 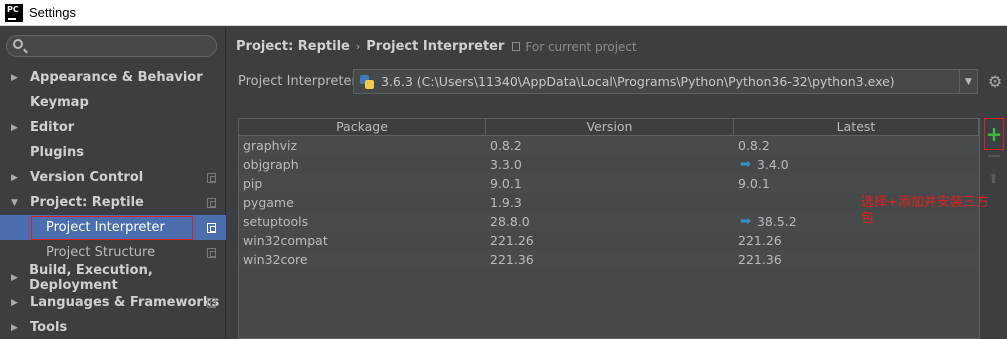 What do you see at coordinates (993, 179) in the screenshot?
I see `up-arrow-icon: ⬆` at bounding box center [993, 179].